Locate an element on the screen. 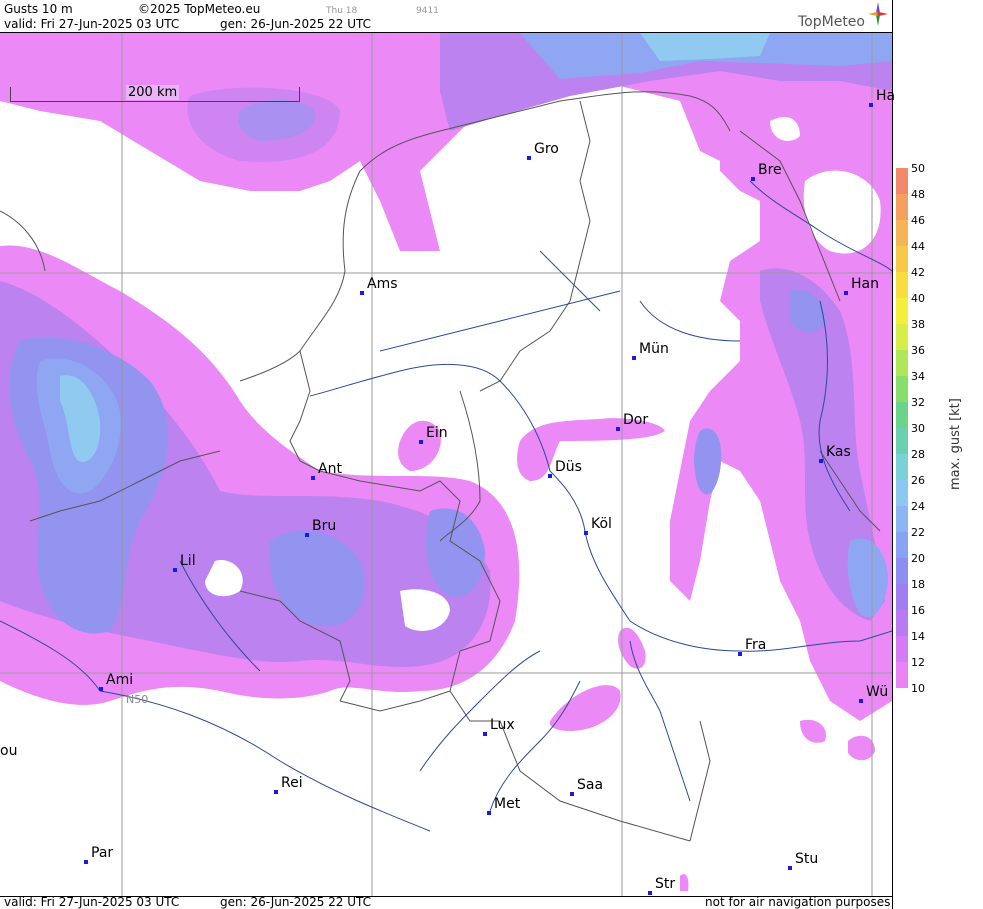 The height and width of the screenshot is (909, 983). product-title: Gusts 10 m is located at coordinates (38, 9).